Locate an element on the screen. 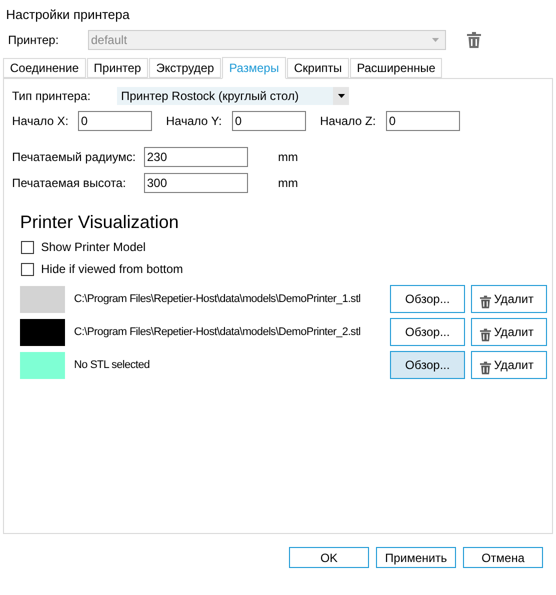 This screenshot has width=556, height=595. field-label: Тип принтера: is located at coordinates (52, 96).